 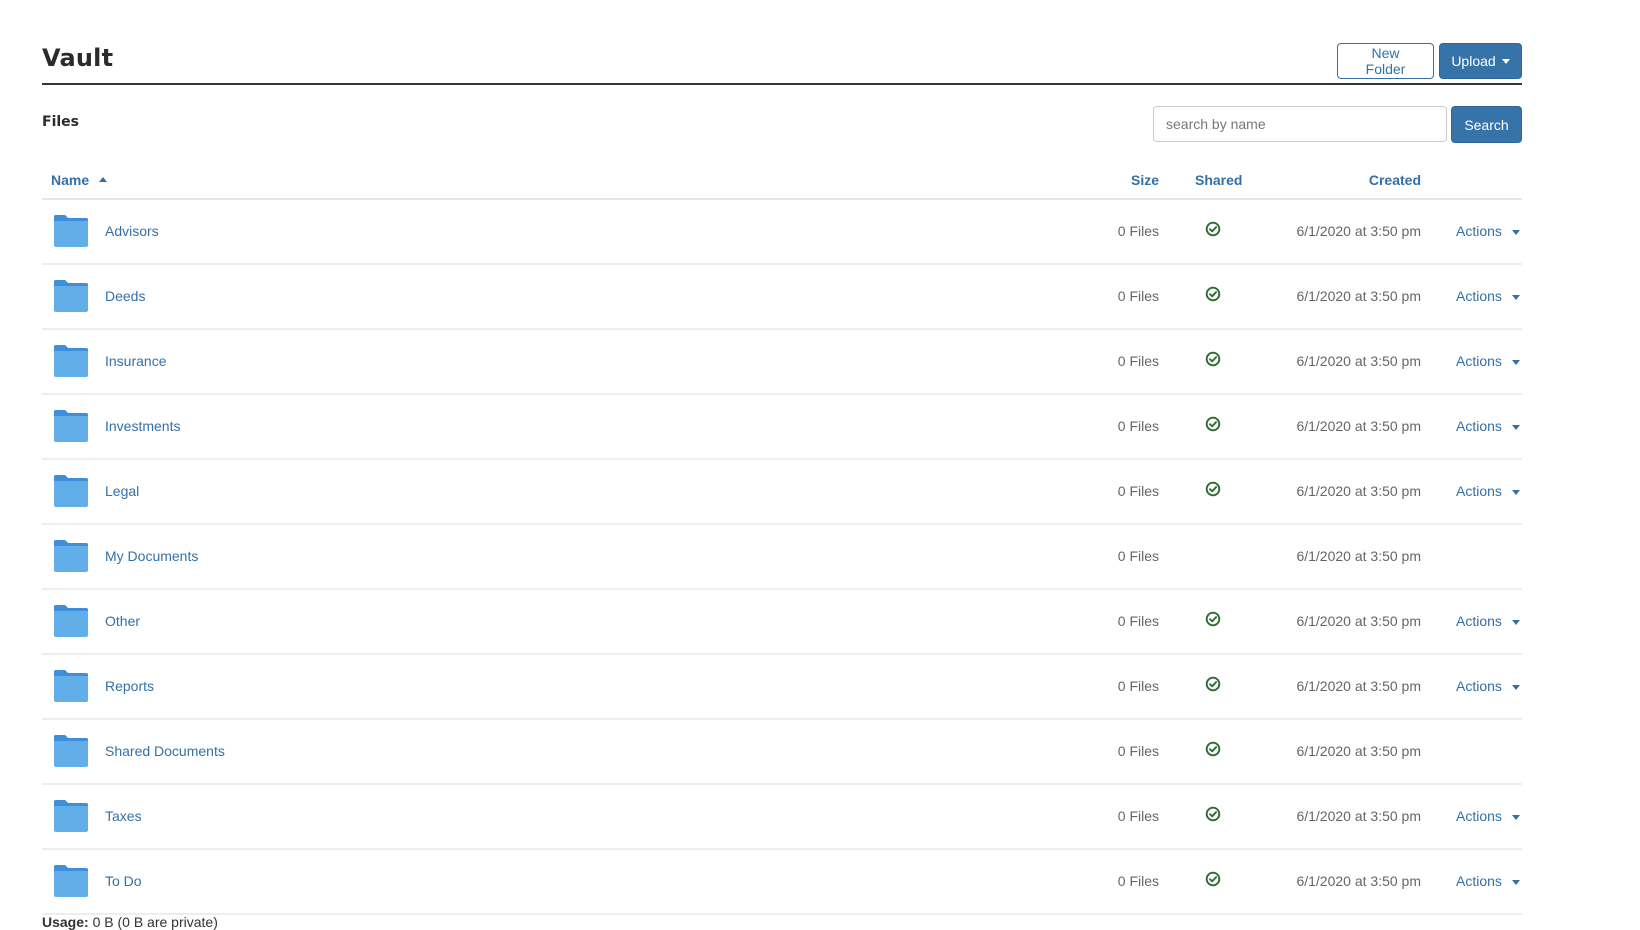 What do you see at coordinates (122, 621) in the screenshot?
I see `folder-name-link: Other` at bounding box center [122, 621].